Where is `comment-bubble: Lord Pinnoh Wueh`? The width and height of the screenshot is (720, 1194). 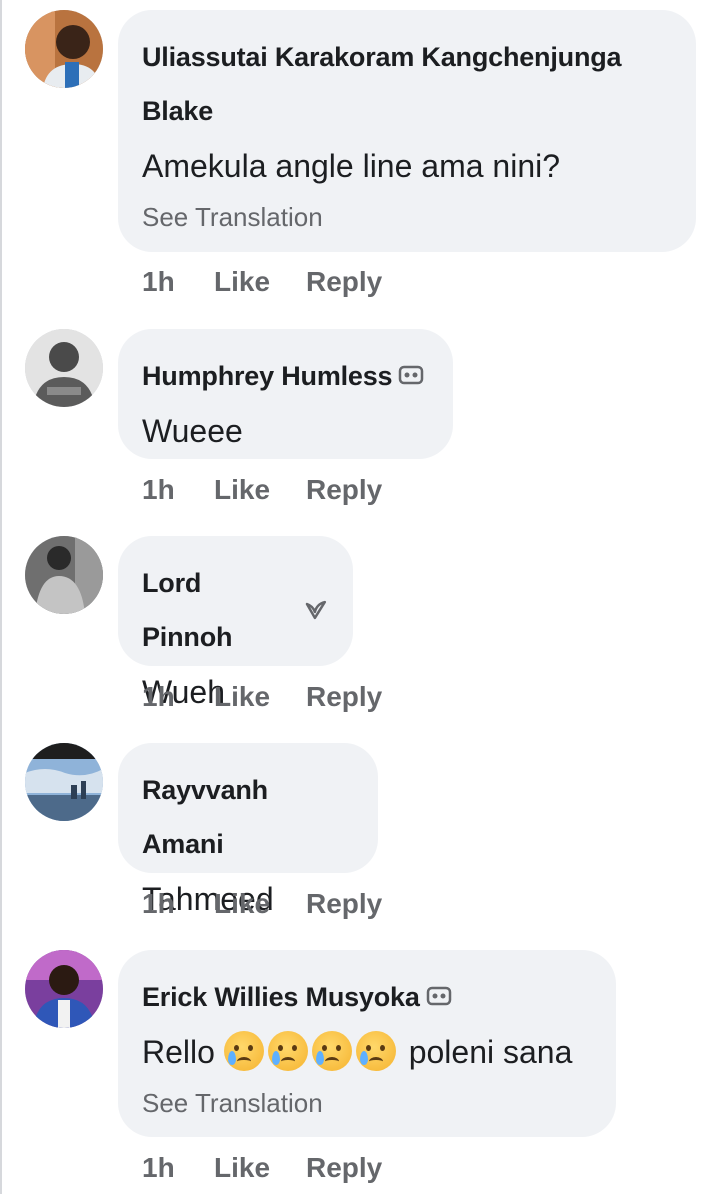
comment-bubble: Lord Pinnoh Wueh is located at coordinates (235, 623).